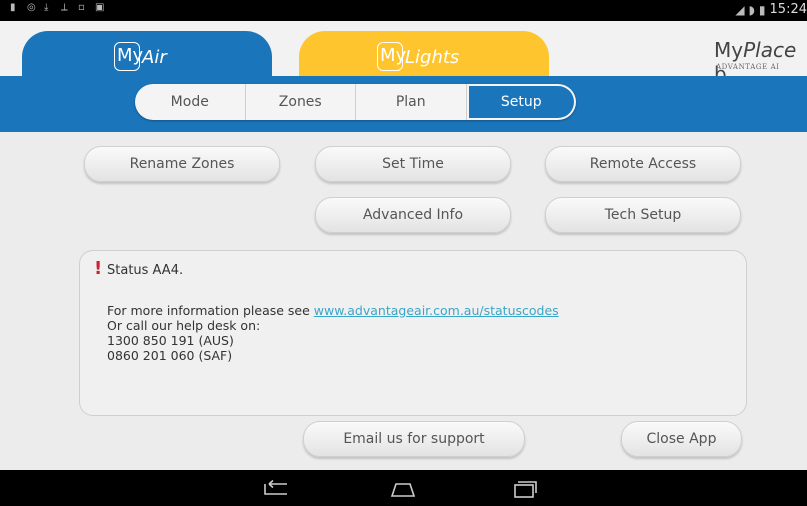  Describe the element at coordinates (275, 489) in the screenshot. I see `back-icon` at that location.